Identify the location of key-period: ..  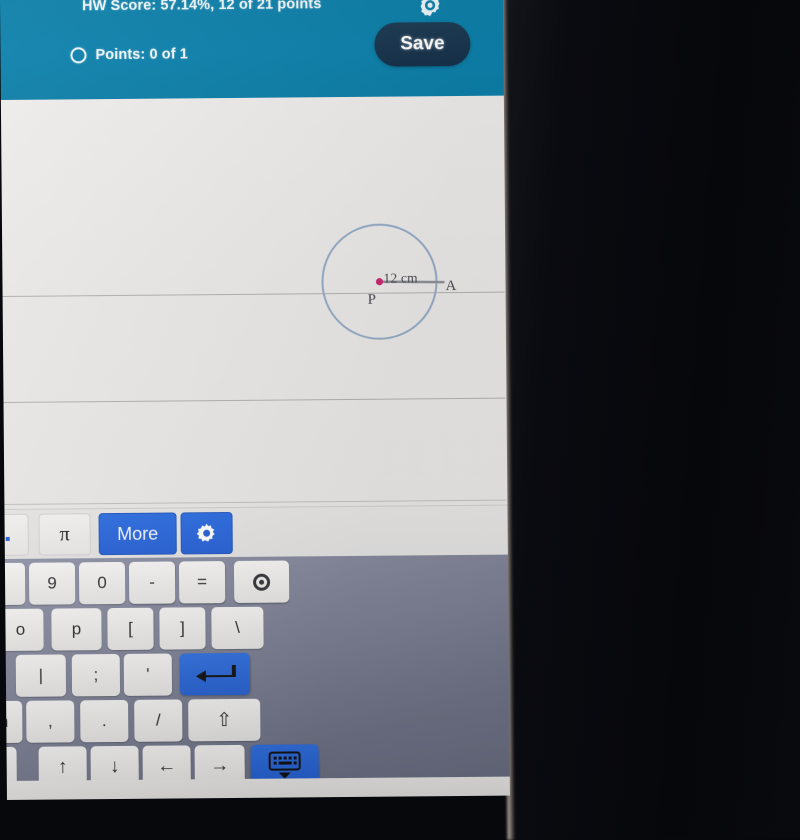
(104, 721).